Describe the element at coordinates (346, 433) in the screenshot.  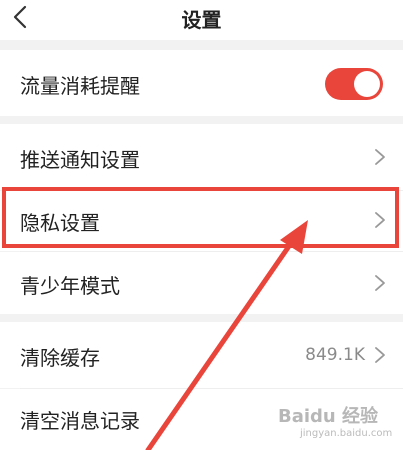
I see `baidu-watermark-url: jingyan.baidu.com` at that location.